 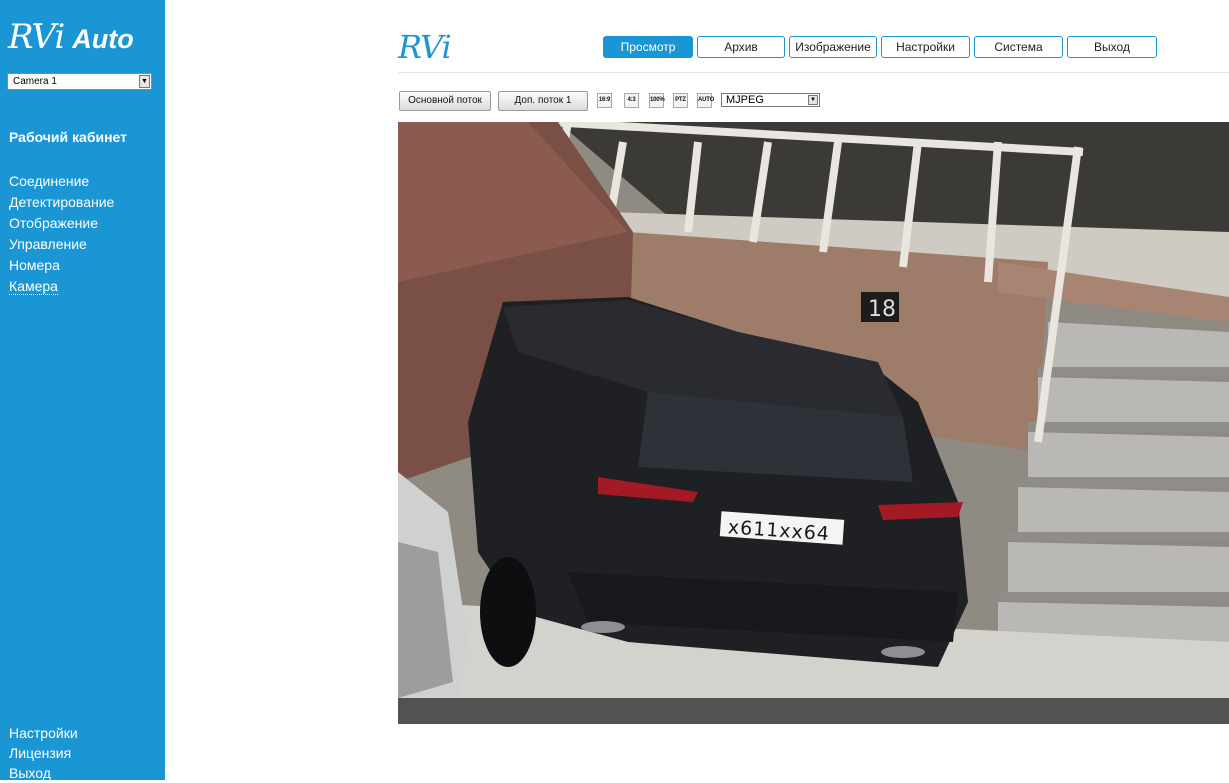 I want to click on tab-view: Просмотр, so click(x=648, y=47).